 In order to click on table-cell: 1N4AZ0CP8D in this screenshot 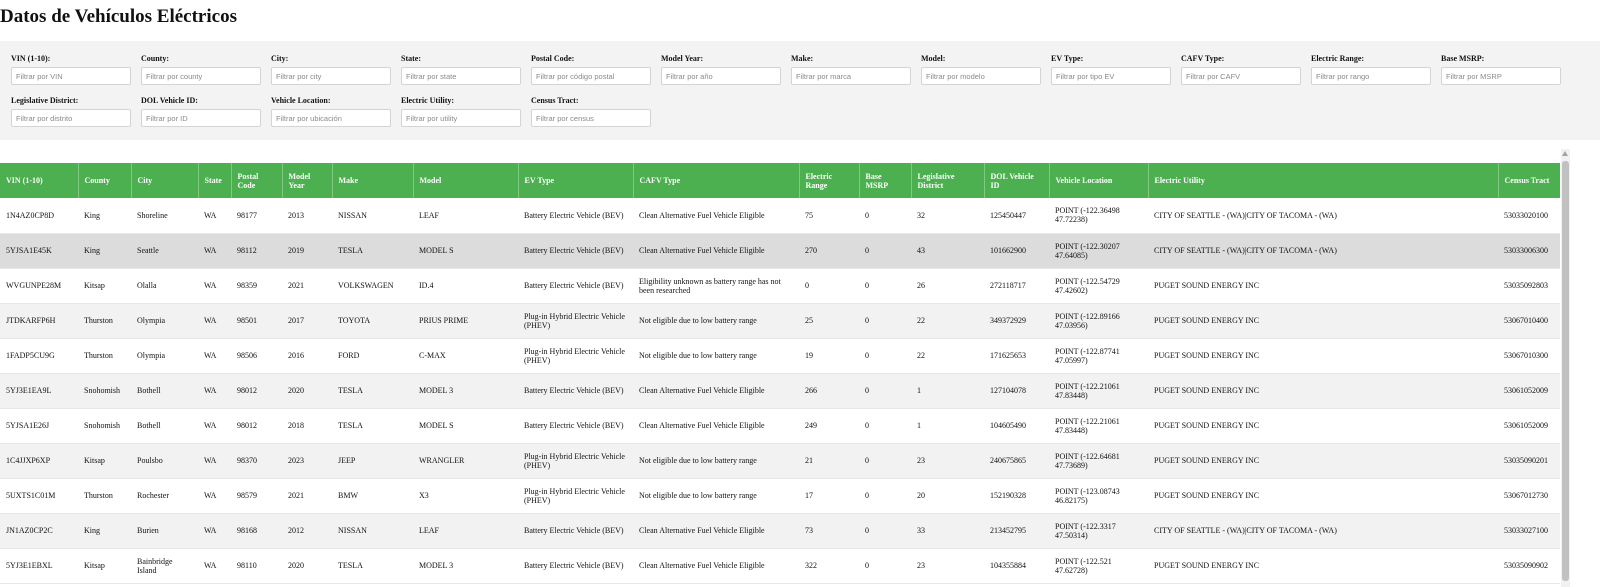, I will do `click(39, 216)`.